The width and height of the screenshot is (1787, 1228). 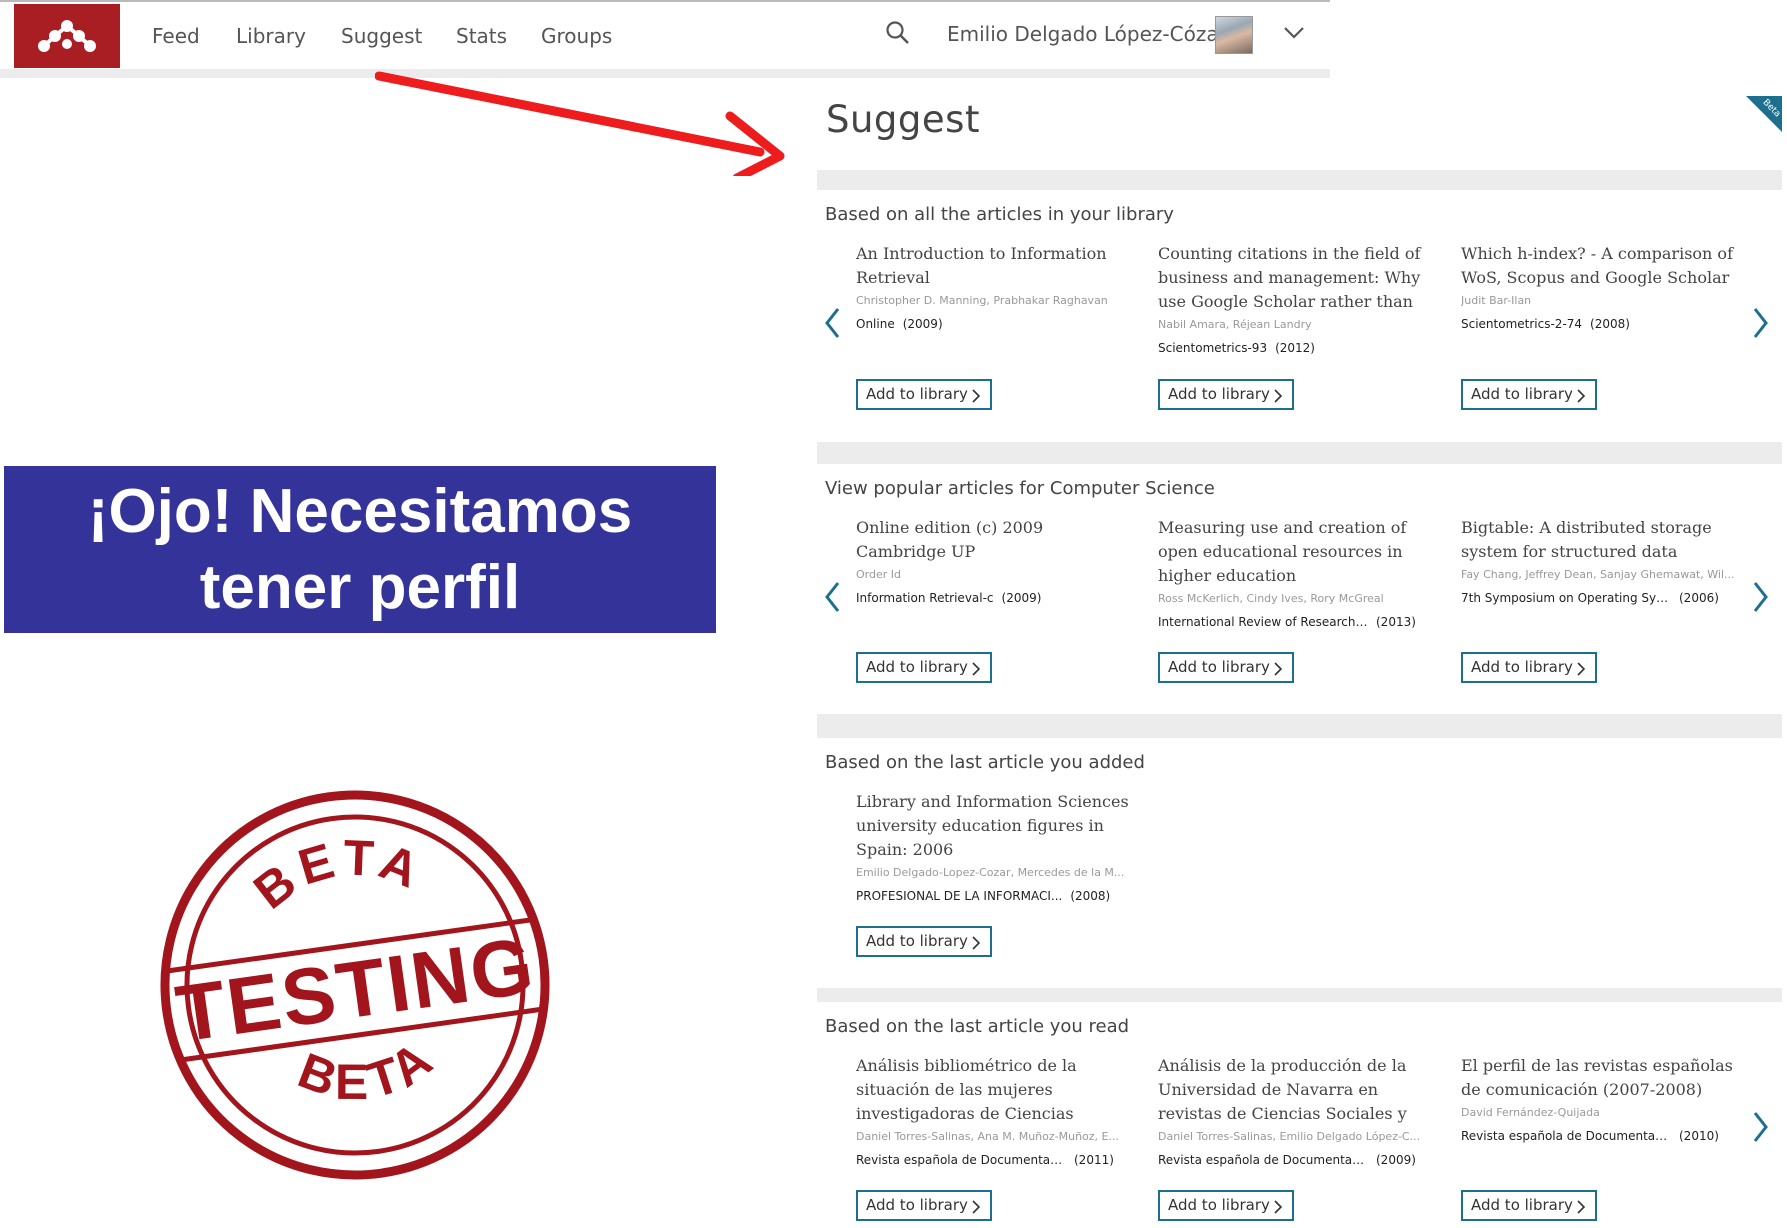 What do you see at coordinates (1235, 324) in the screenshot?
I see `article-authors: Nabil Amara, Réjean Landry` at bounding box center [1235, 324].